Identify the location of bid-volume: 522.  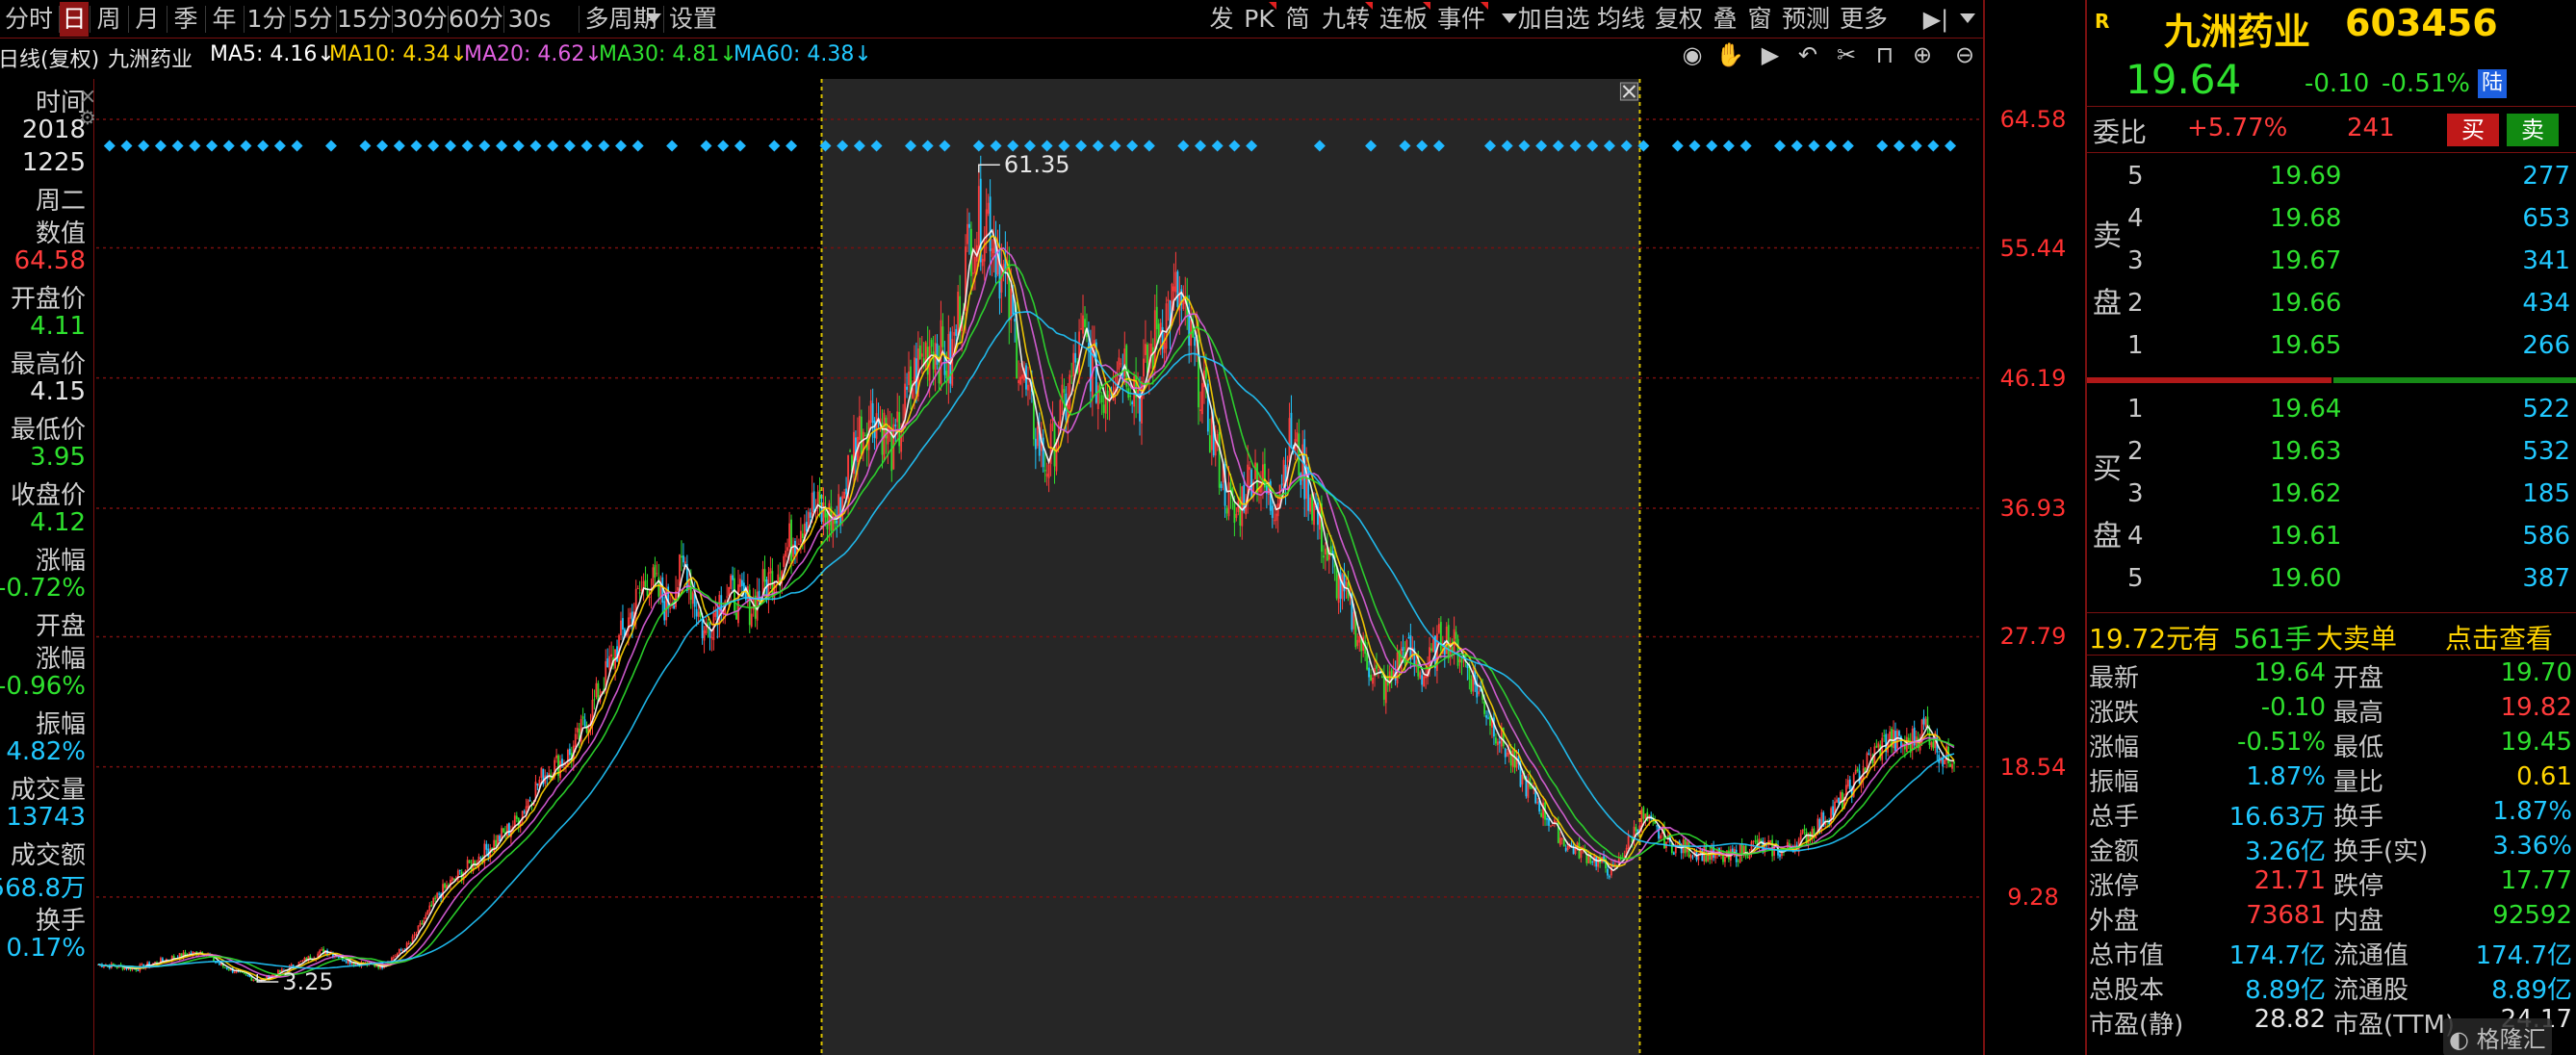
(2546, 410).